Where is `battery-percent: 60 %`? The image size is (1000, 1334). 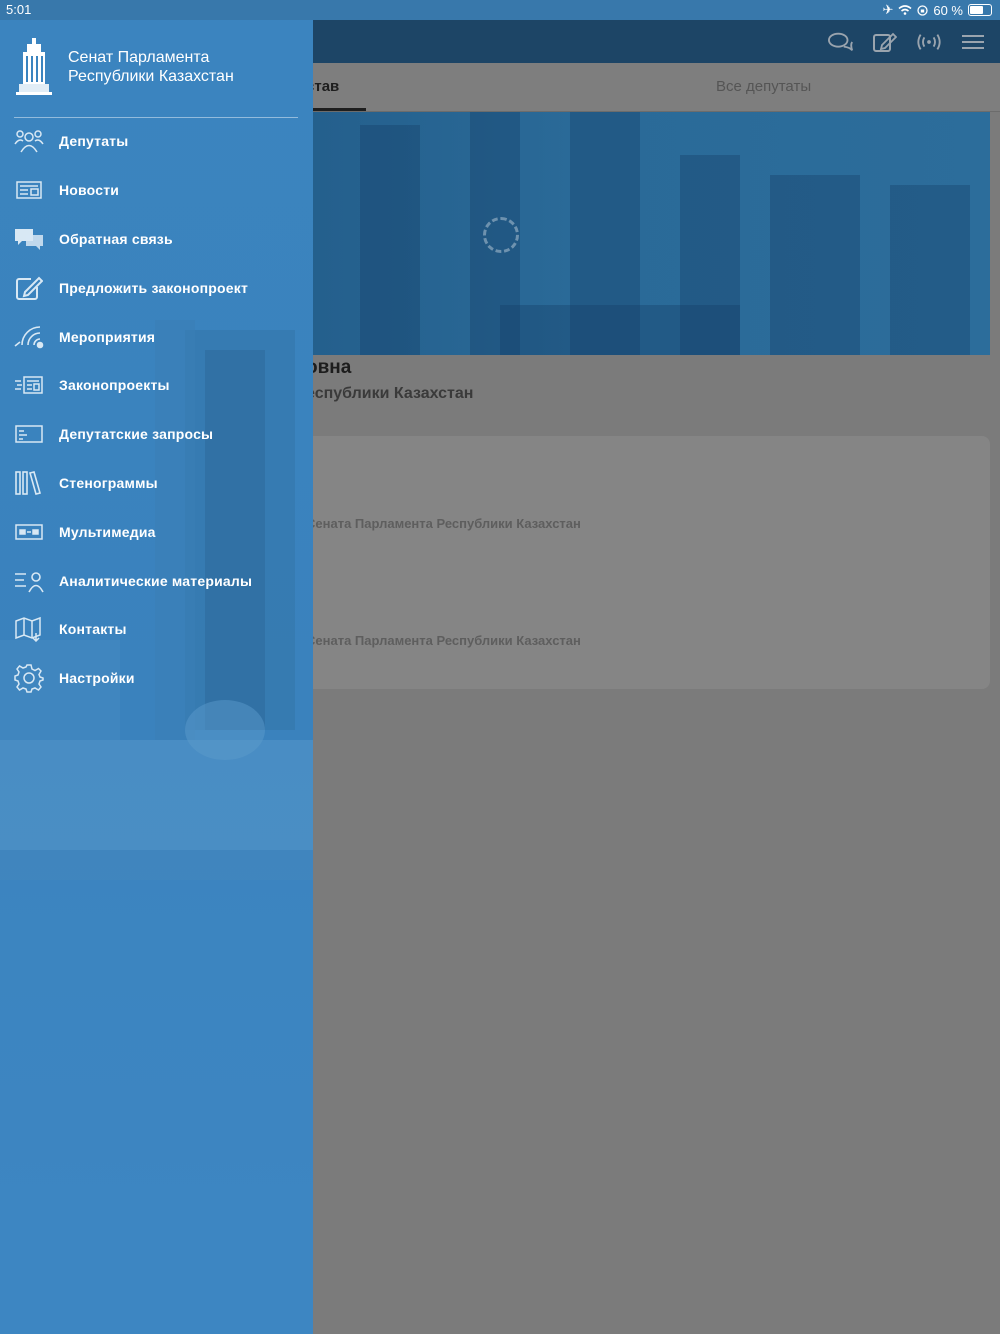
battery-percent: 60 % is located at coordinates (948, 10).